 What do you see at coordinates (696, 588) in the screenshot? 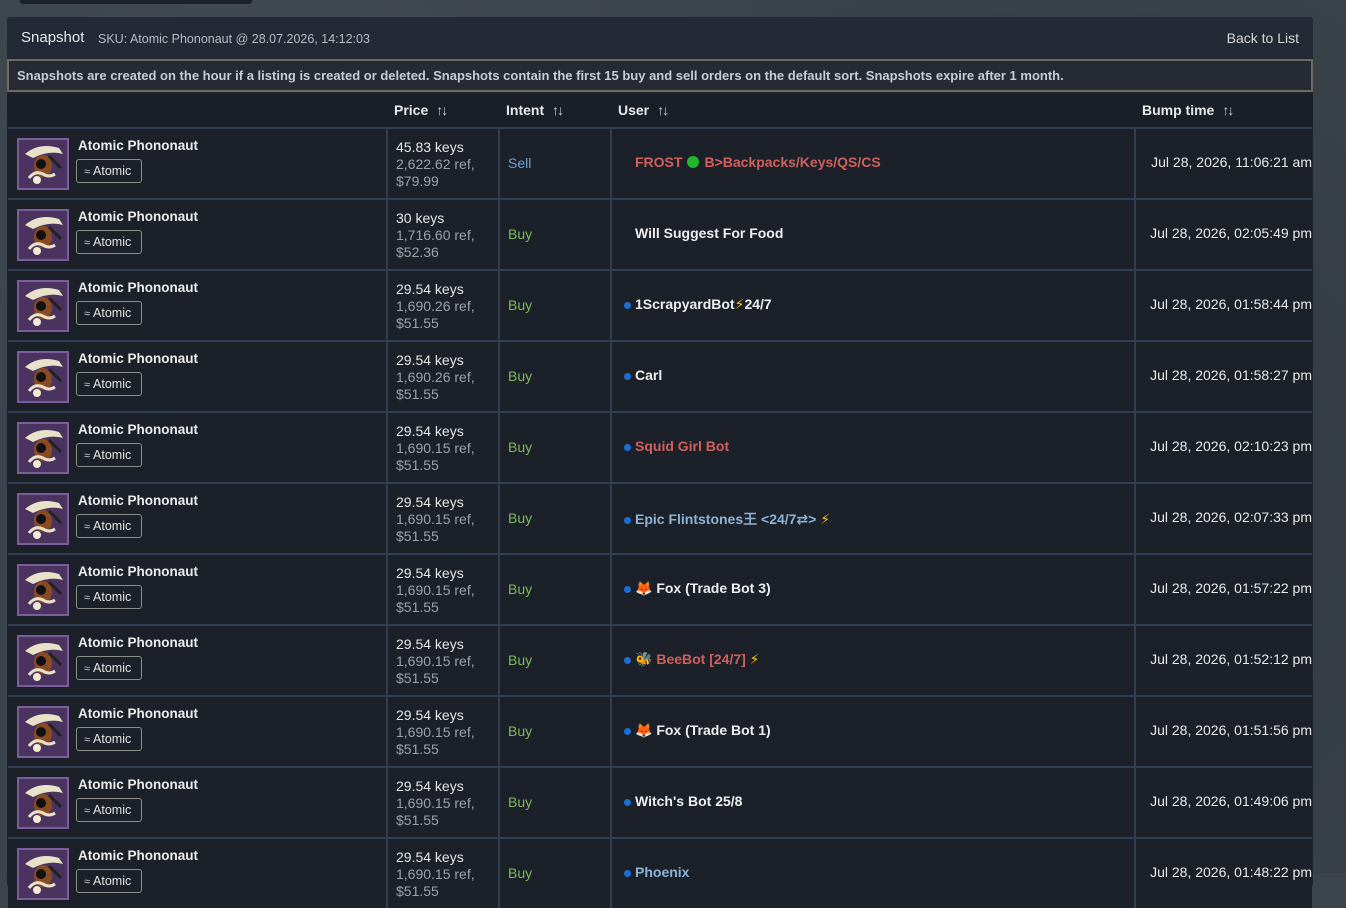
I see `user-link: 🦊 Fox (Trade Bot 3)` at bounding box center [696, 588].